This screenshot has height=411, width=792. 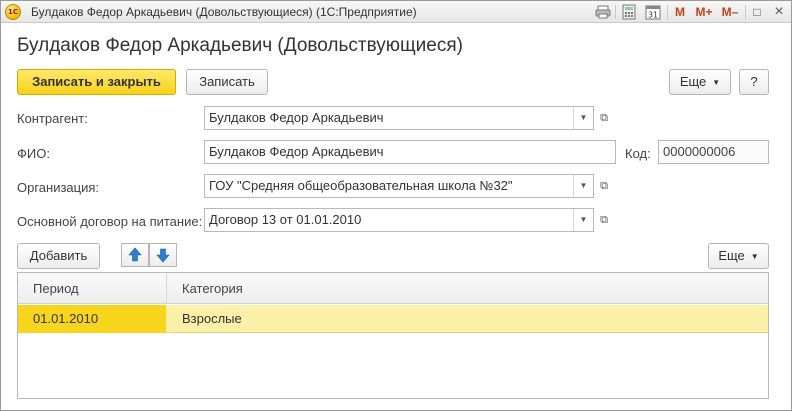 I want to click on more-menu-button: Еще ▼, so click(x=700, y=82).